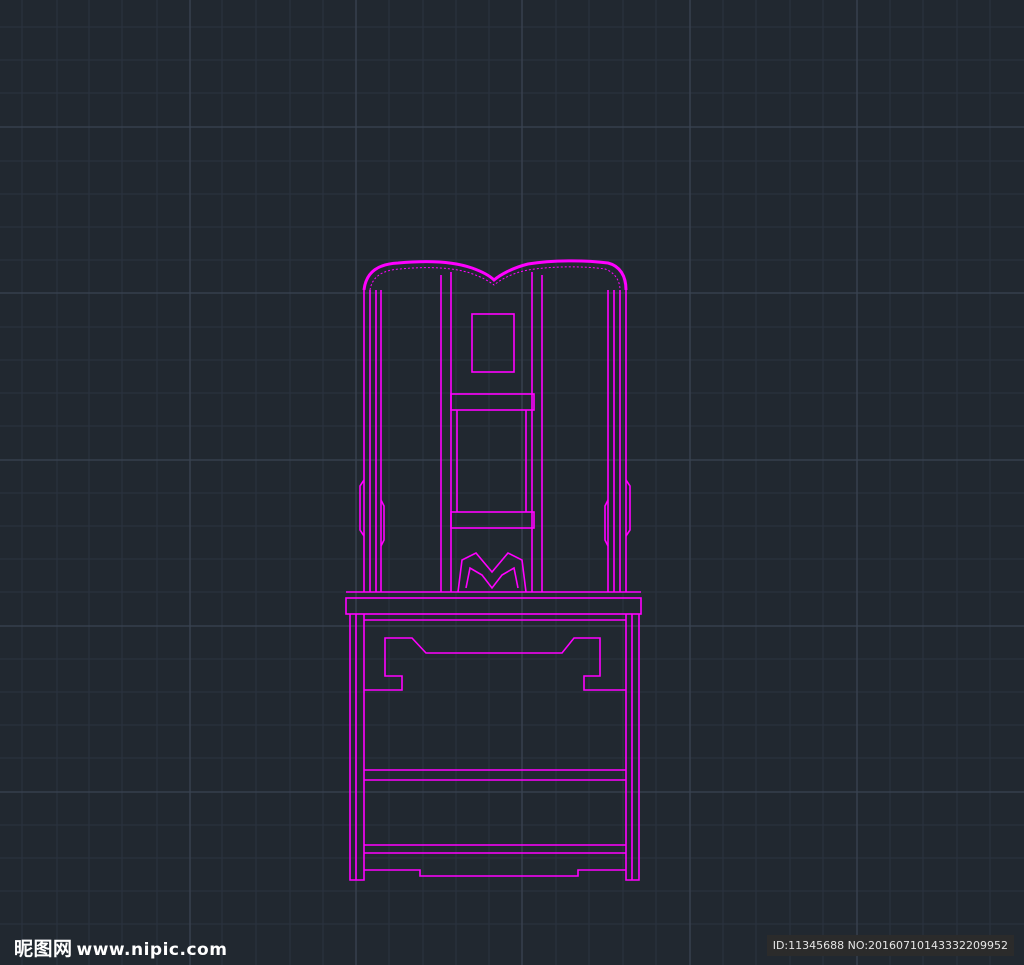 Image resolution: width=1024 pixels, height=965 pixels. What do you see at coordinates (495, 775) in the screenshot?
I see `stretcher-upper` at bounding box center [495, 775].